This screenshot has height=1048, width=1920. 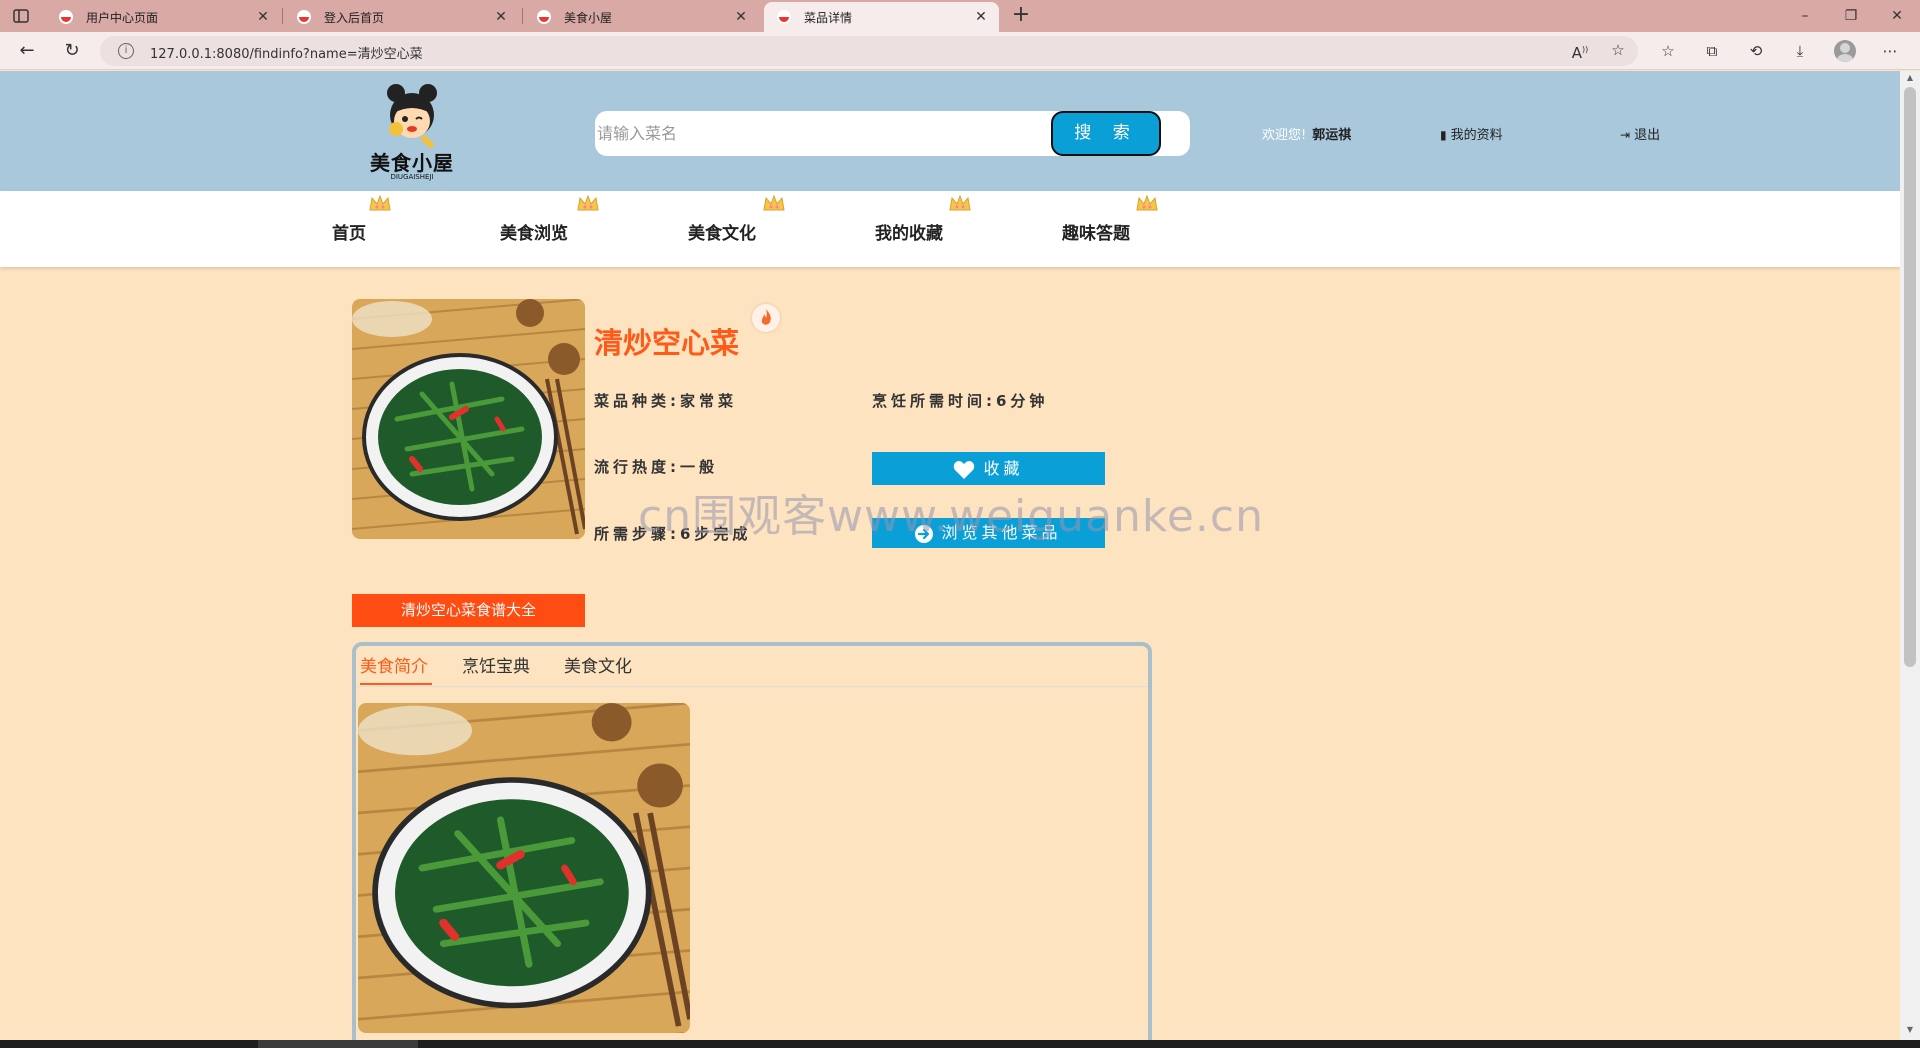 What do you see at coordinates (656, 467) in the screenshot?
I see `dish-popularity: 流行热度:一般` at bounding box center [656, 467].